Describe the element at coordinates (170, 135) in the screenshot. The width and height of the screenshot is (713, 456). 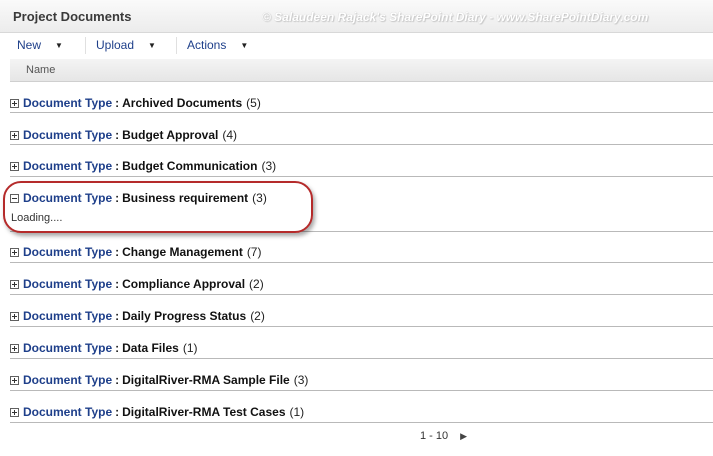
I see `group-value: Budget Approval` at that location.